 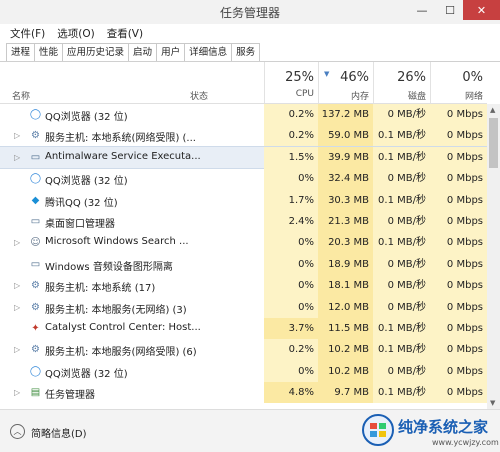 What do you see at coordinates (471, 95) in the screenshot?
I see `column-header-network: 网络` at bounding box center [471, 95].